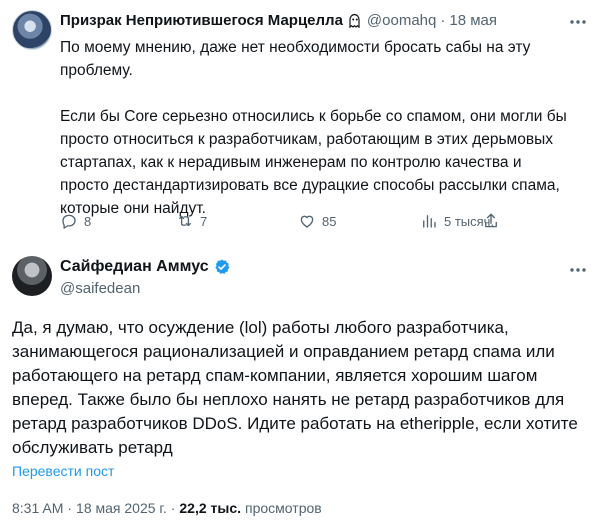  I want to click on author-row: Сайфедиан Аммус, so click(145, 267).